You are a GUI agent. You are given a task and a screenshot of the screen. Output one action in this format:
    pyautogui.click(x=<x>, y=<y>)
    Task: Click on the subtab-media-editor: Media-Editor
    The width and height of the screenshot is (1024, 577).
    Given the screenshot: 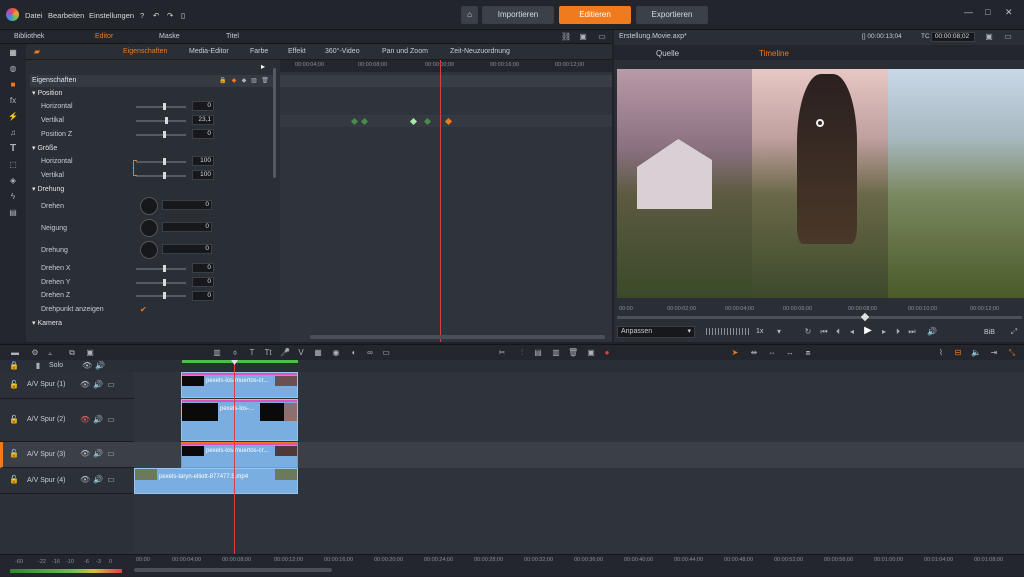 What is the action you would take?
    pyautogui.click(x=209, y=51)
    